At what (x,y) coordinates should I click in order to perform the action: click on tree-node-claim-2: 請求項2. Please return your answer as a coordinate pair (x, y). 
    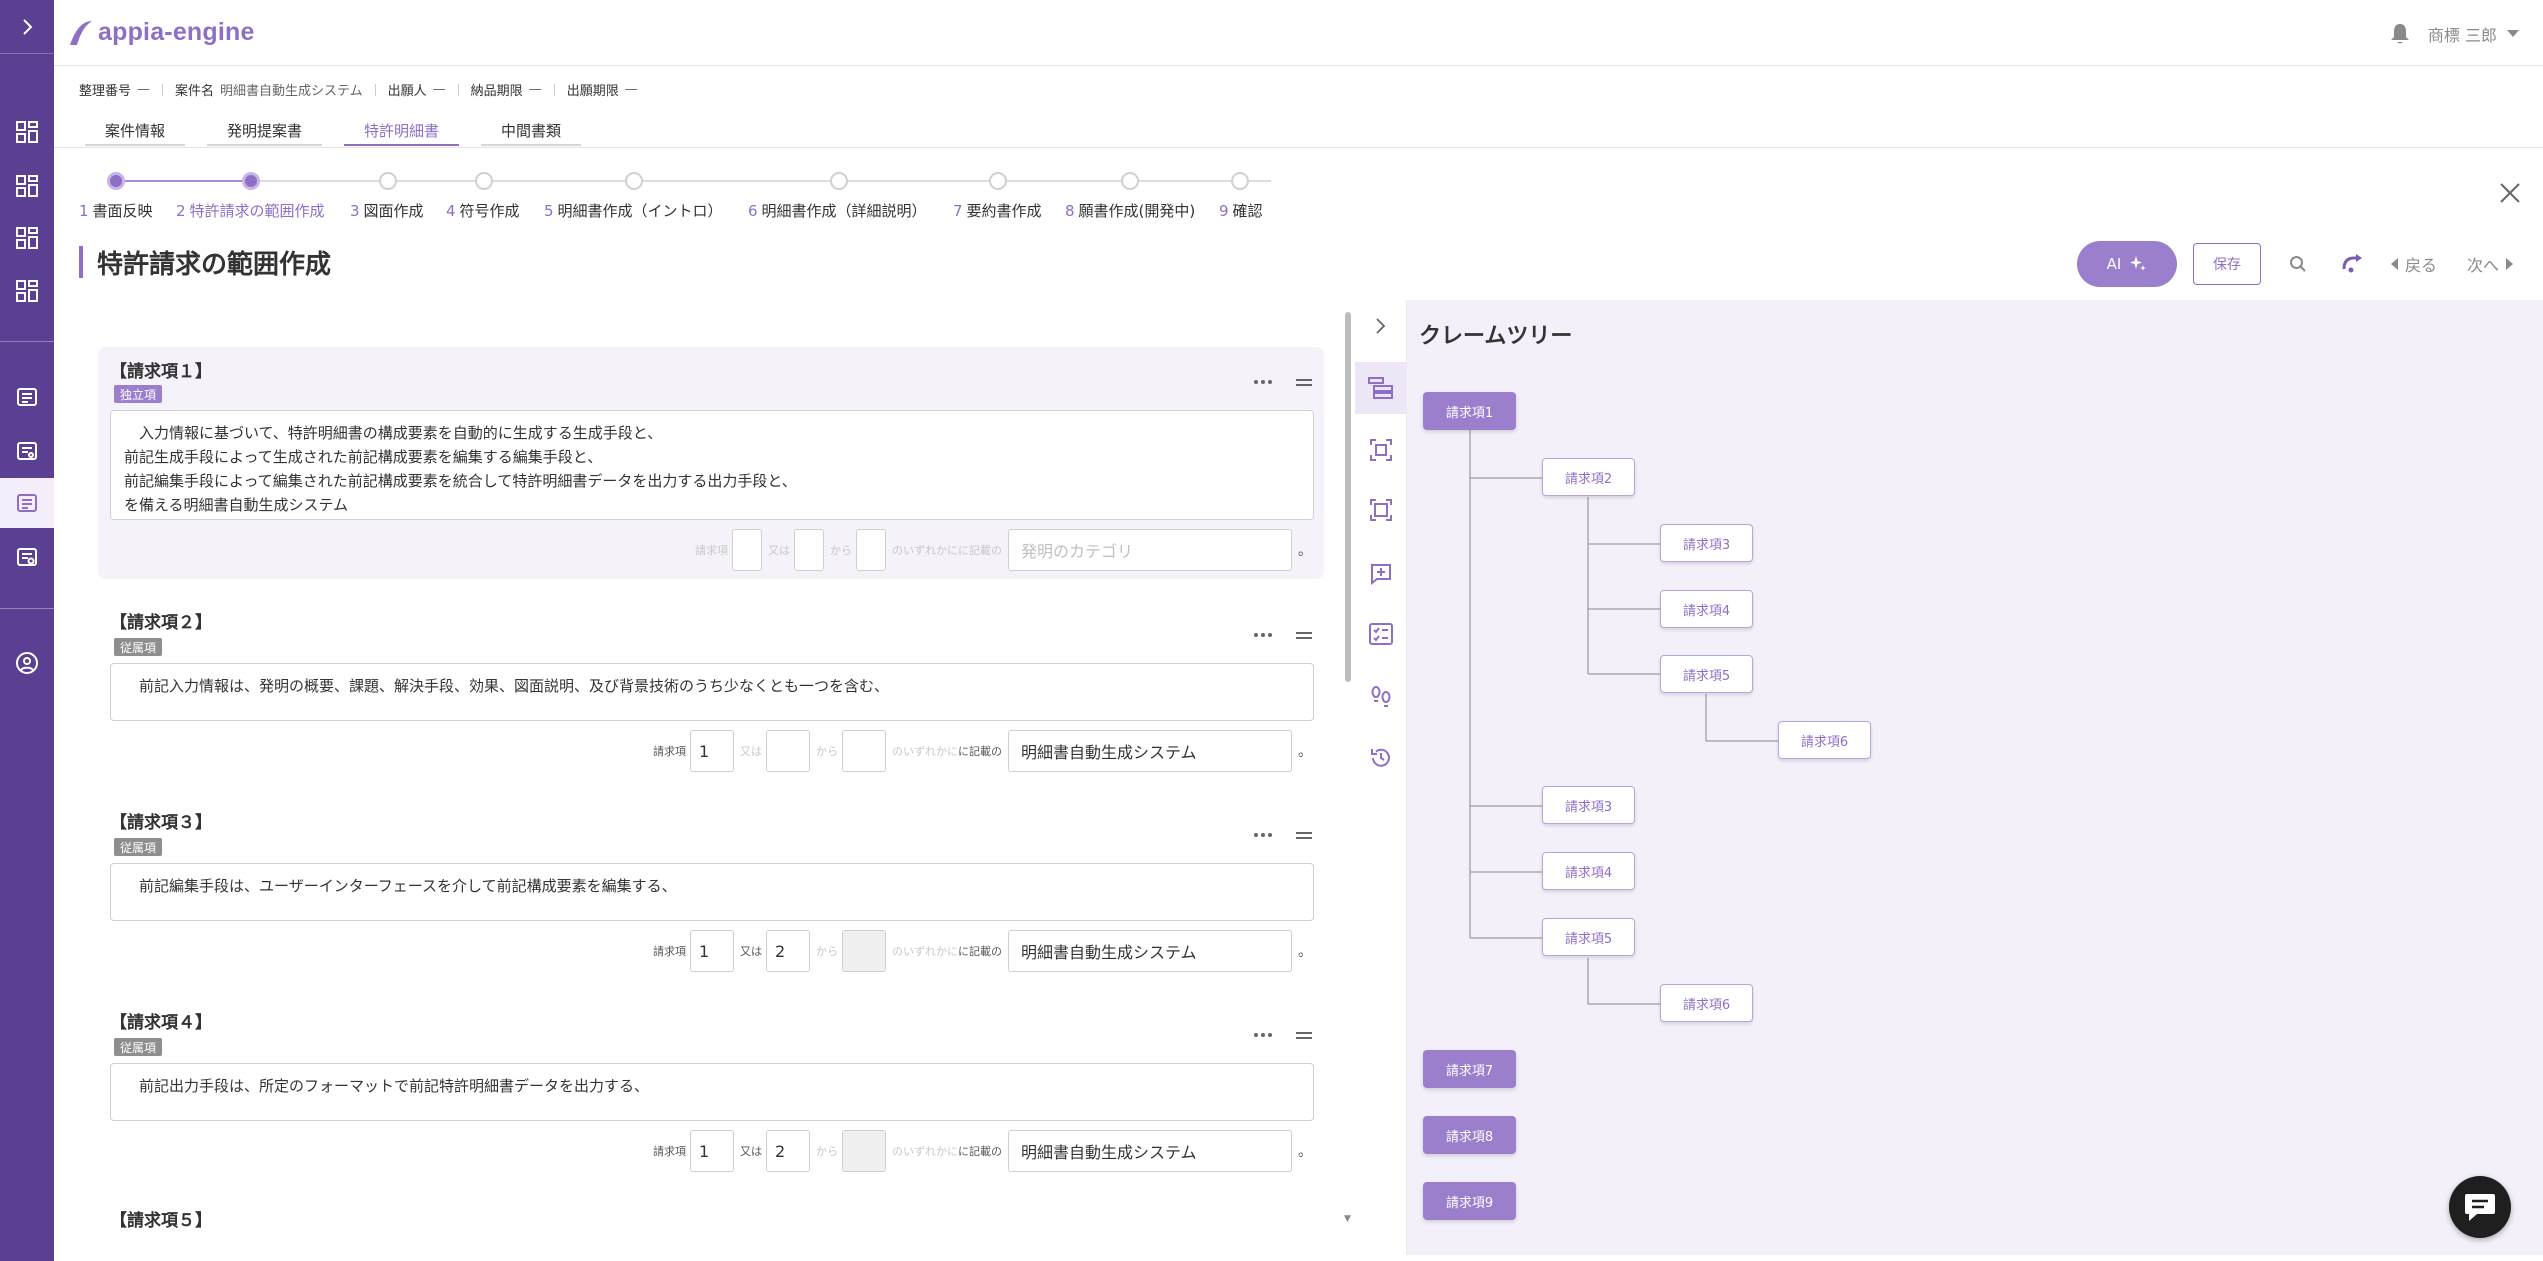
    Looking at the image, I should click on (1588, 477).